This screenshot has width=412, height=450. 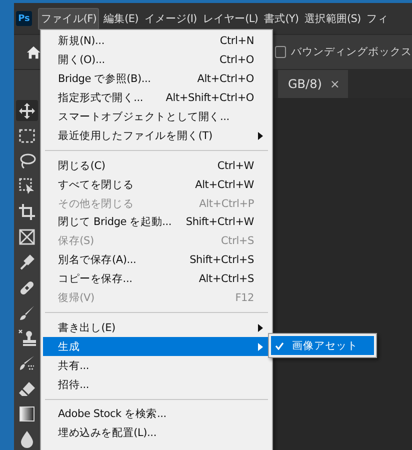 I want to click on menu-item: 新規(N)... Ctrl+N, so click(x=156, y=41).